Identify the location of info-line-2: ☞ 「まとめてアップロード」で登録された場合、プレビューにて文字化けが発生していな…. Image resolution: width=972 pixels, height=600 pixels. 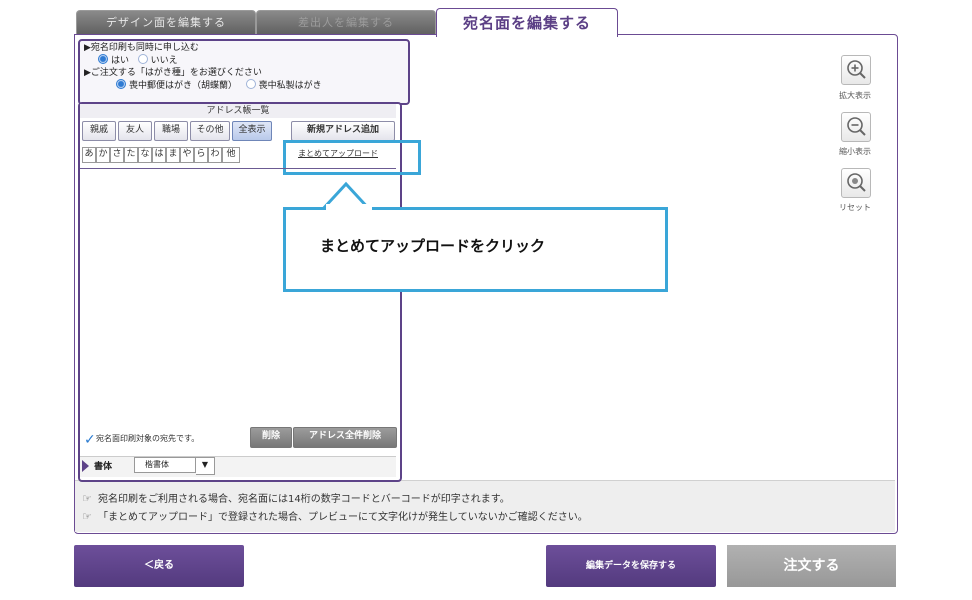
(335, 515).